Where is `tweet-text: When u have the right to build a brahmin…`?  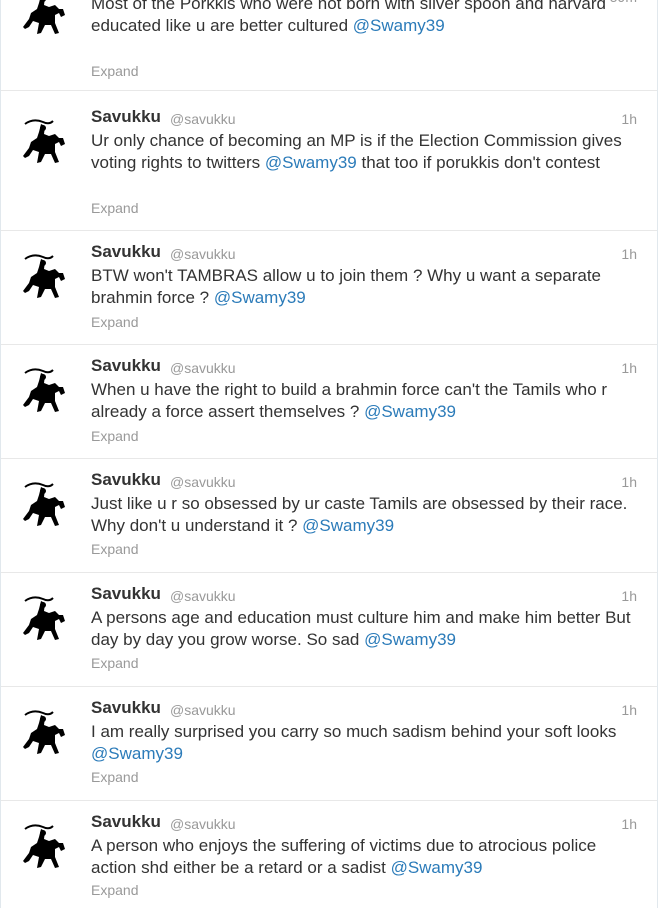
tweet-text: When u have the right to build a brahmin… is located at coordinates (349, 400).